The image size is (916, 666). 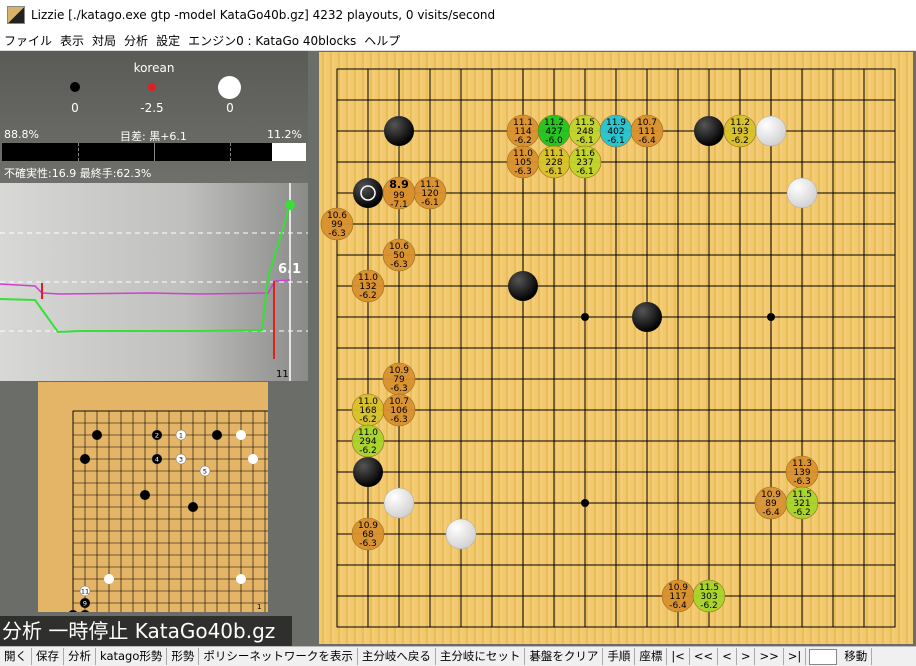 What do you see at coordinates (523, 162) in the screenshot?
I see `candidate-move: 11.0105-6.3` at bounding box center [523, 162].